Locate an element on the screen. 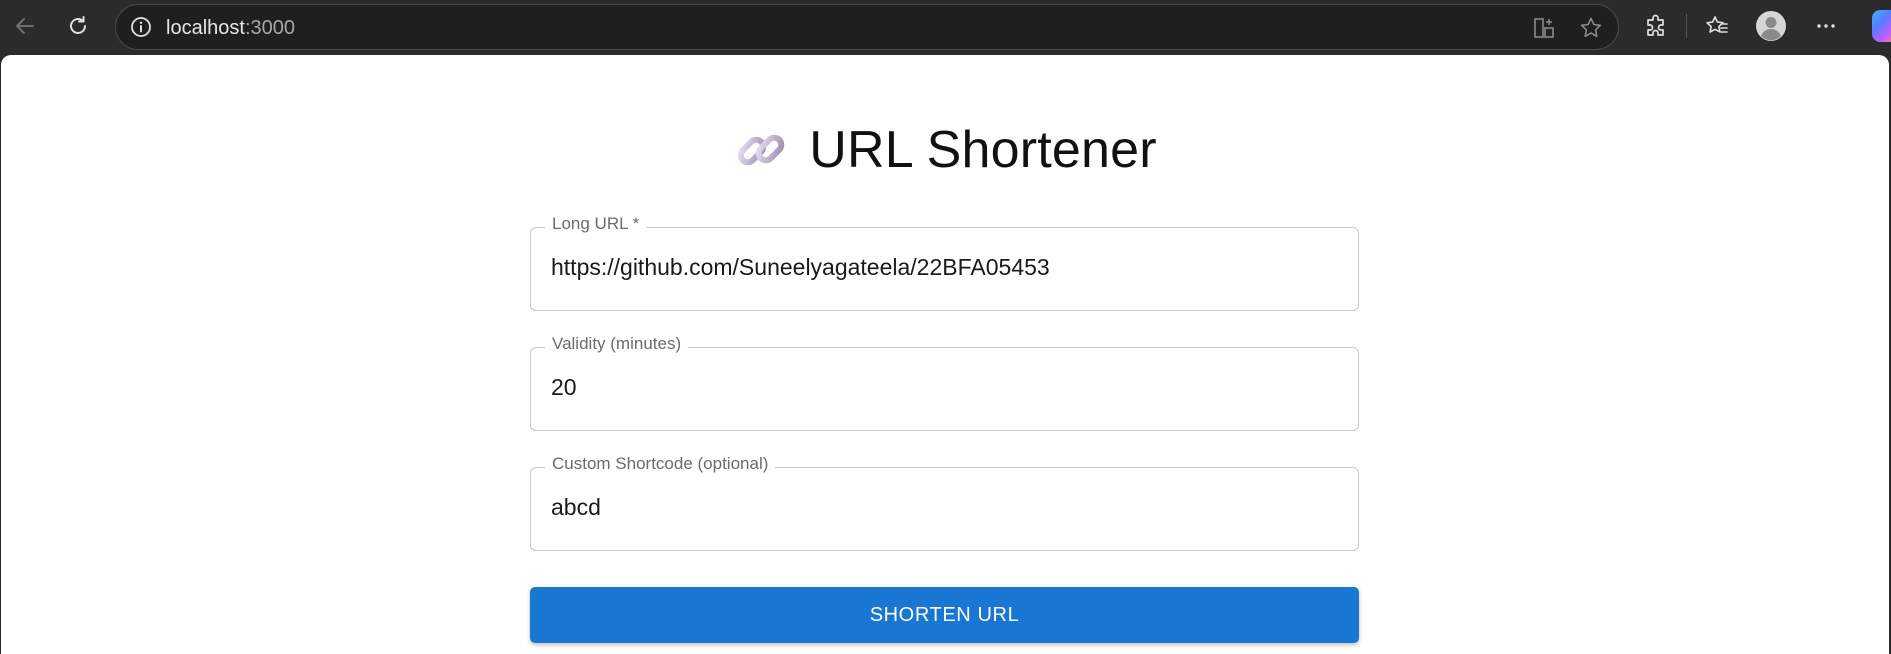 Image resolution: width=1891 pixels, height=654 pixels. long-url-label: Long URL * is located at coordinates (596, 224).